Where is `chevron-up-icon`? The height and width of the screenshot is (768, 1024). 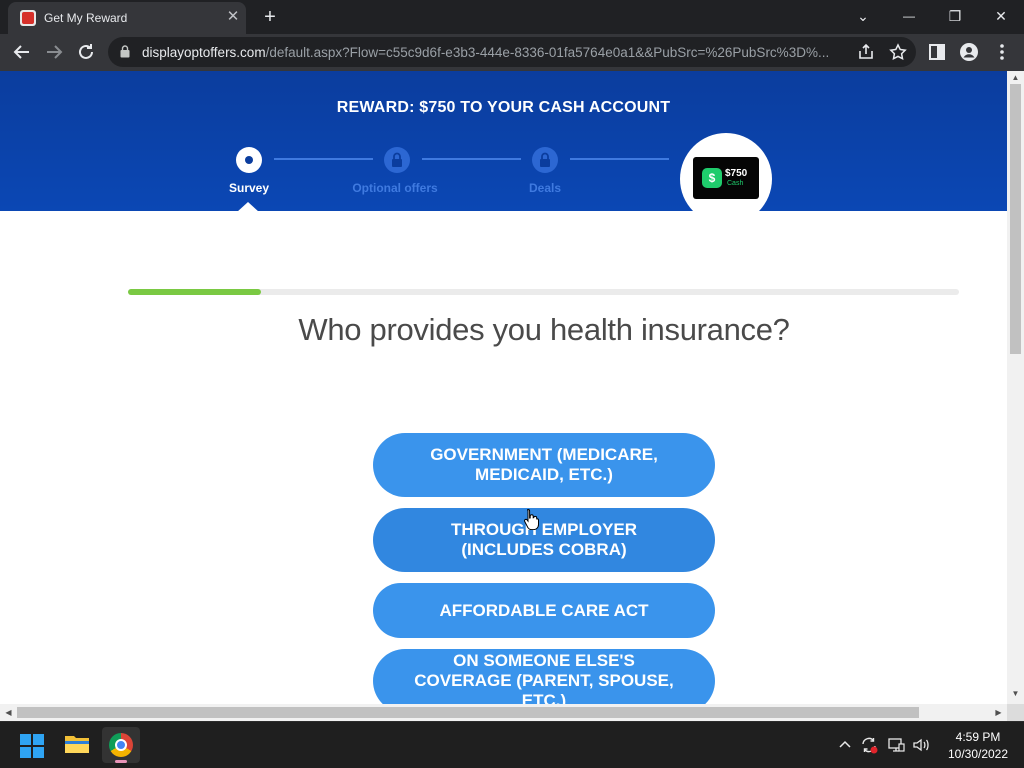 chevron-up-icon is located at coordinates (845, 745).